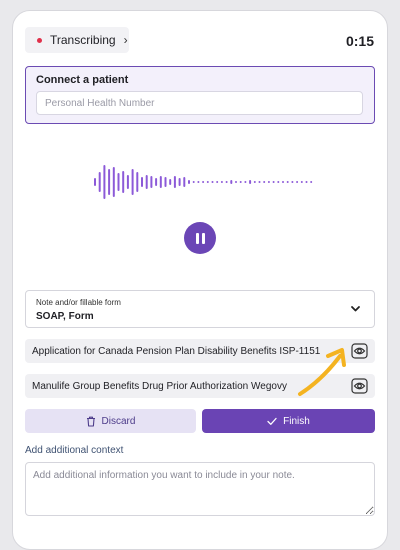 The image size is (400, 550). Describe the element at coordinates (78, 302) in the screenshot. I see `note-form-label: Note and/or fillable form` at that location.